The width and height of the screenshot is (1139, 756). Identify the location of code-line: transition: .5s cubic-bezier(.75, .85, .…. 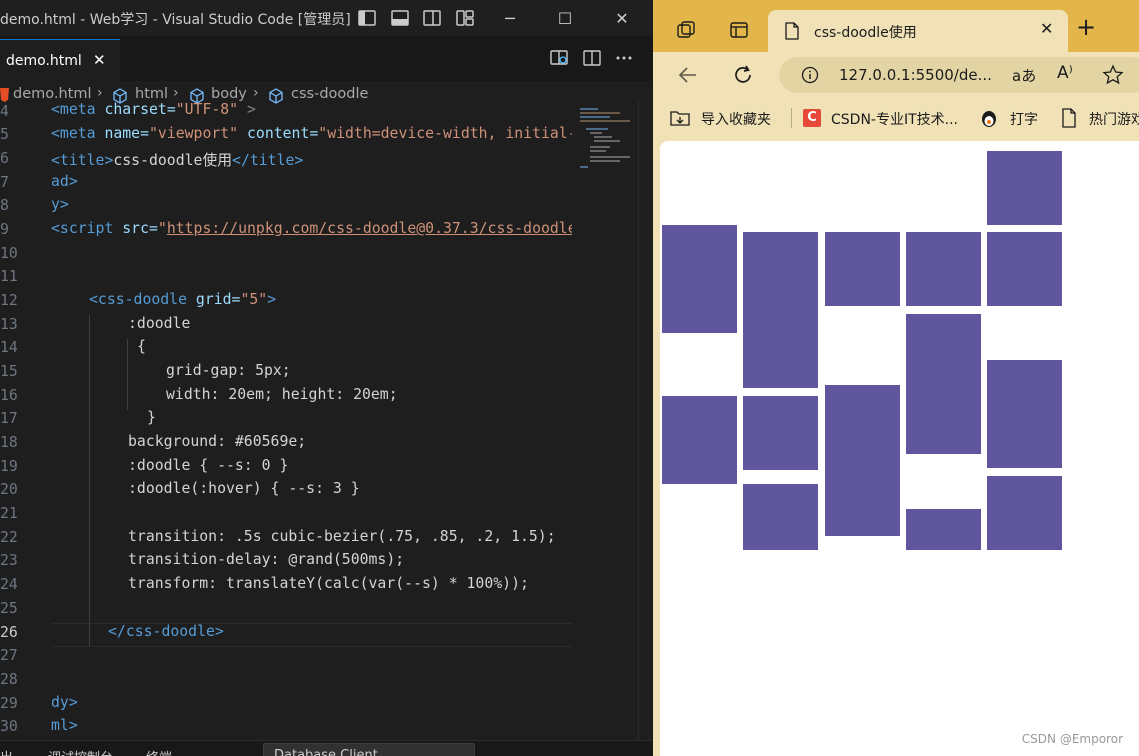
(342, 536).